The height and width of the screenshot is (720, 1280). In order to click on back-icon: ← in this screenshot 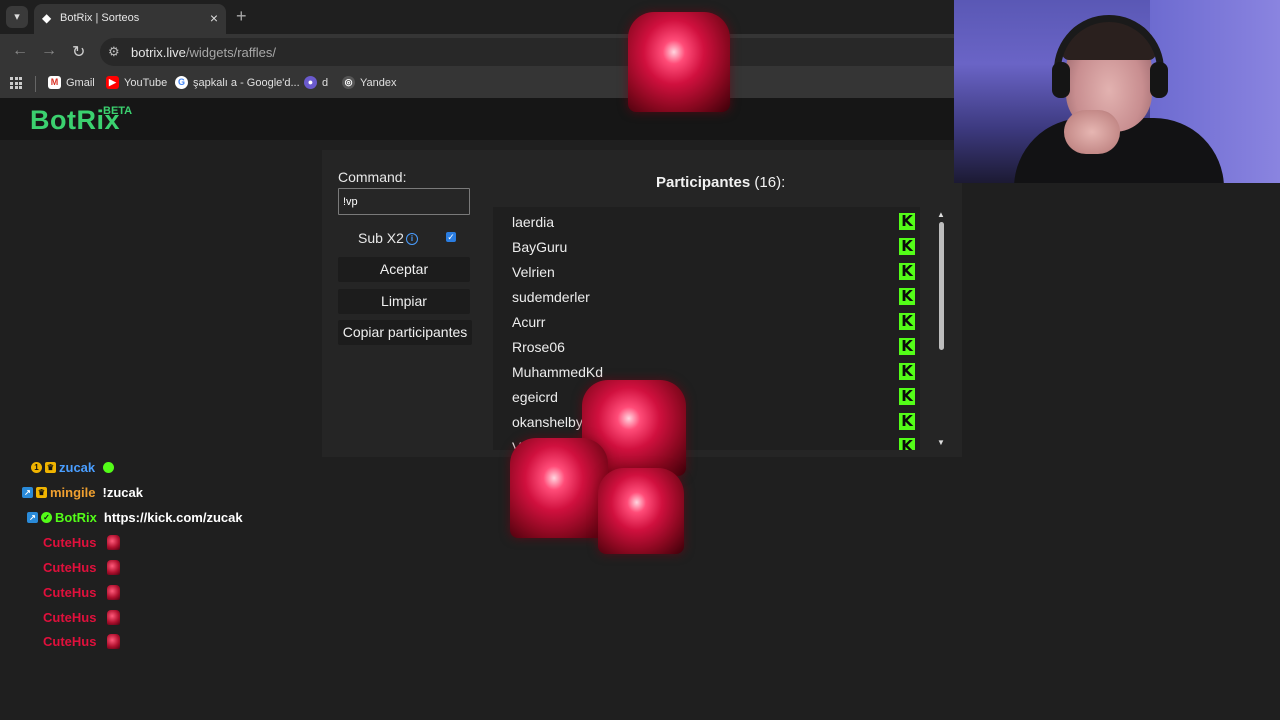, I will do `click(20, 51)`.